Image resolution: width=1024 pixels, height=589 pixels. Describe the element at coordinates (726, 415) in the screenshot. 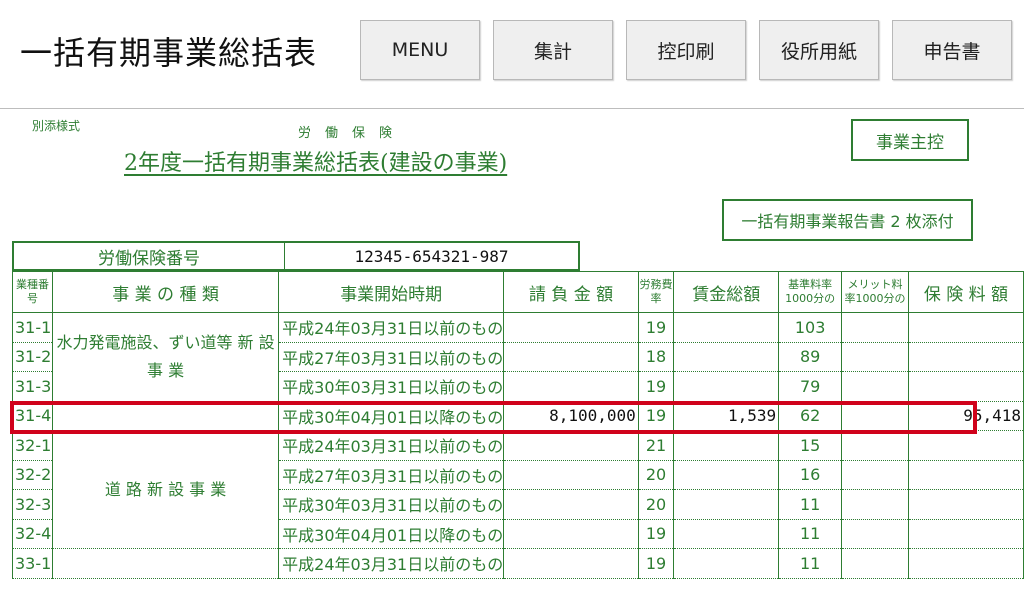

I see `row-wage: 1,539` at that location.